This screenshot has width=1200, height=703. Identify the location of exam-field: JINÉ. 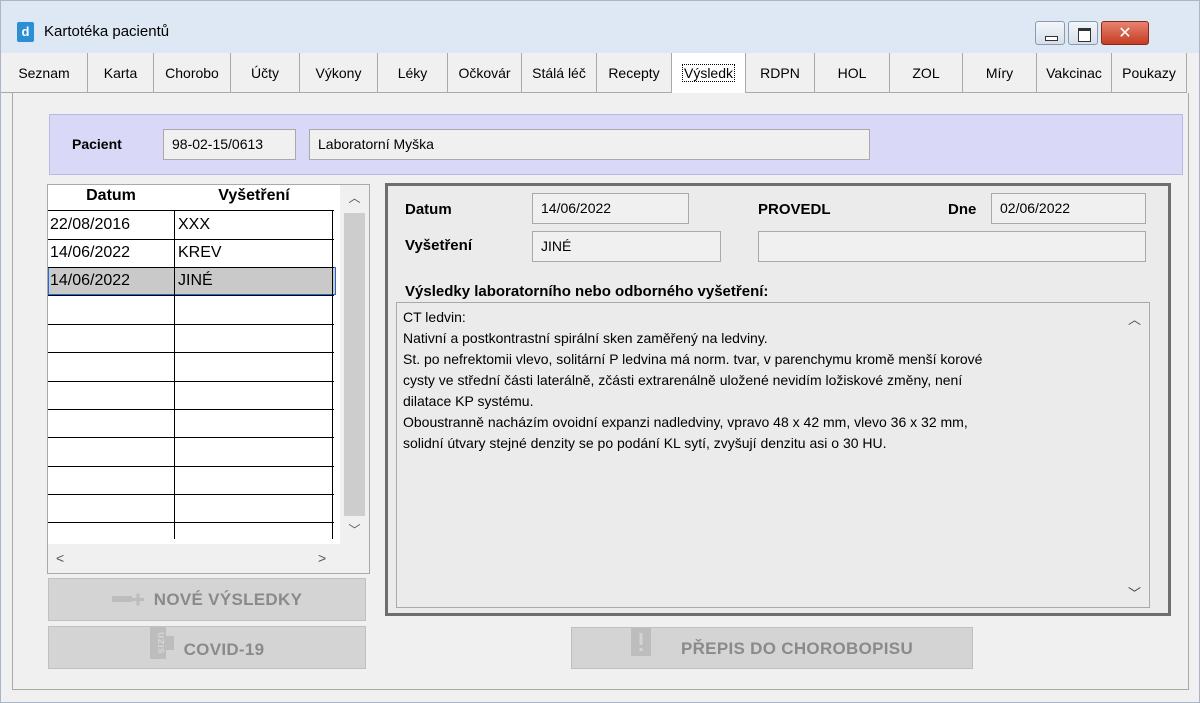
(626, 246).